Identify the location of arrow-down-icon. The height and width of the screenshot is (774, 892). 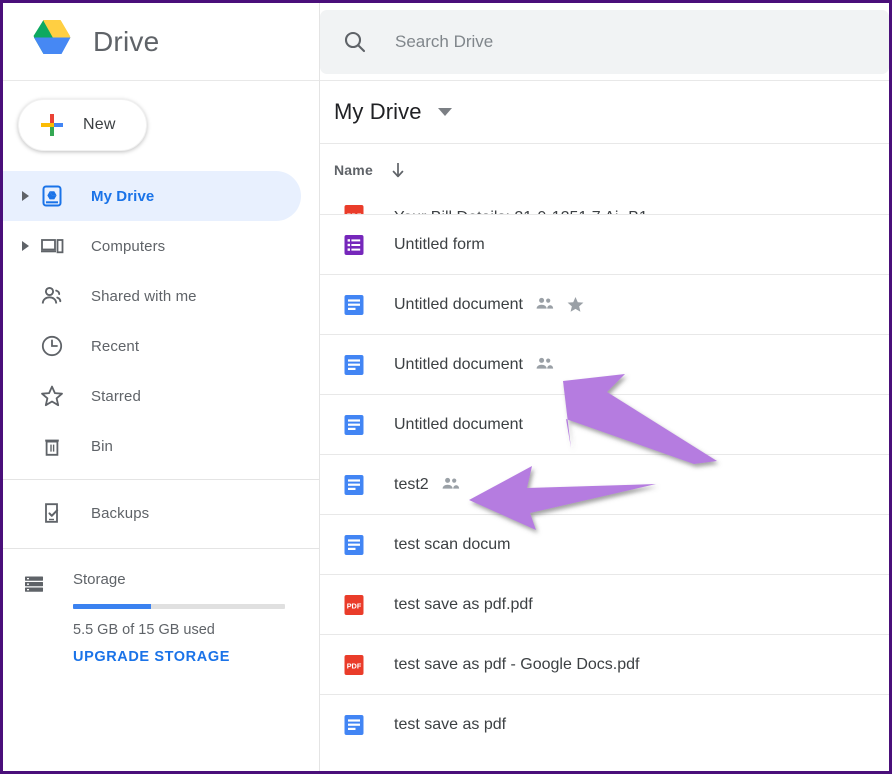
(398, 170).